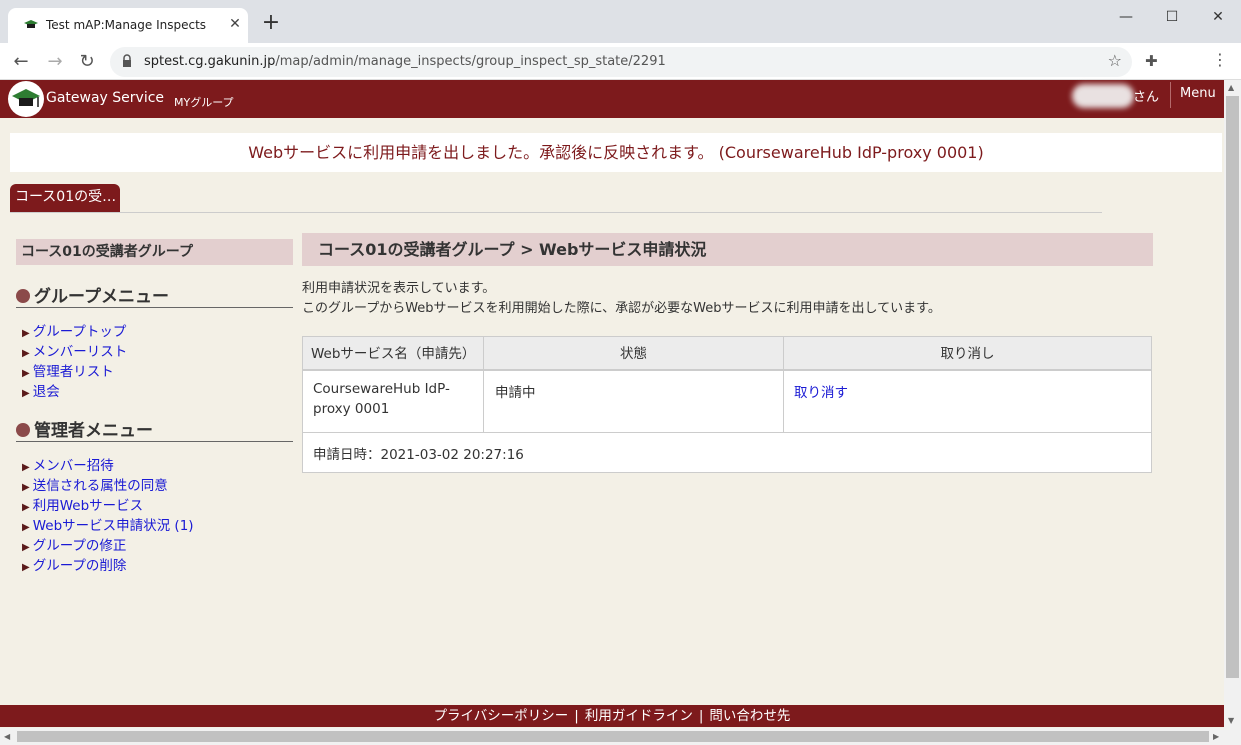 The image size is (1241, 745). I want to click on maximize-button: ☐, so click(1172, 17).